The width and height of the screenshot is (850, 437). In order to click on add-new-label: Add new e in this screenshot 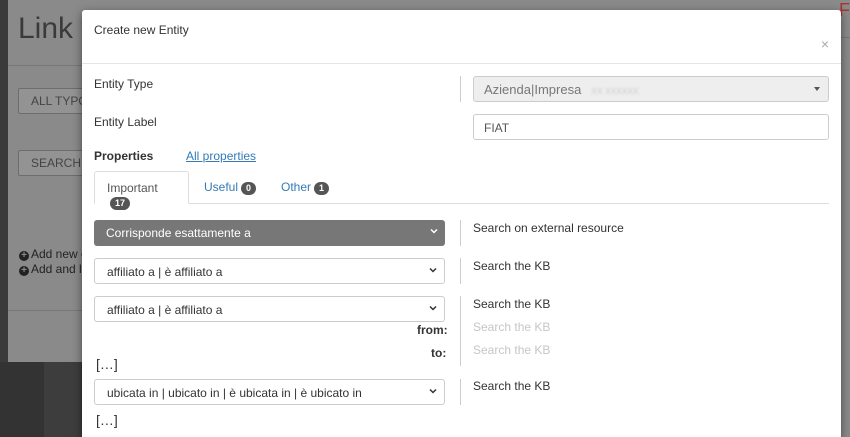, I will do `click(56, 254)`.